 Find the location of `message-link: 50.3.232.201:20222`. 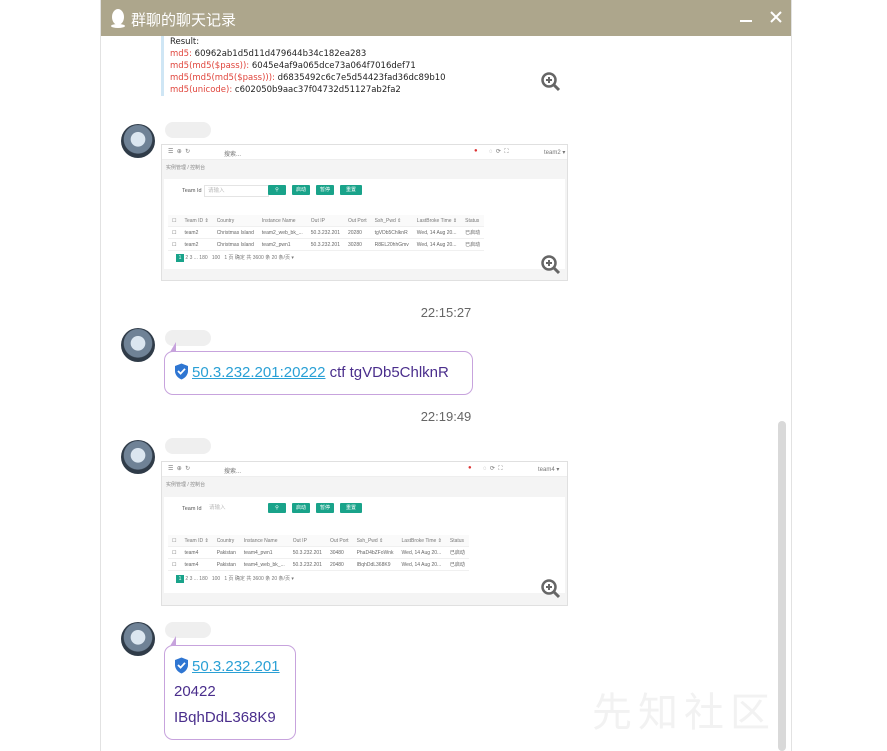

message-link: 50.3.232.201:20222 is located at coordinates (258, 372).